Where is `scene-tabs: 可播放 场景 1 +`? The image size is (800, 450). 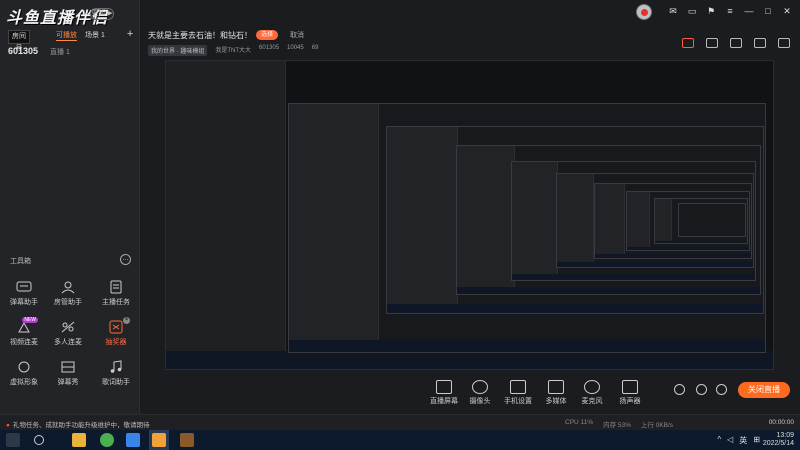
scene-tabs: 可播放 场景 1 + is located at coordinates (94, 35).